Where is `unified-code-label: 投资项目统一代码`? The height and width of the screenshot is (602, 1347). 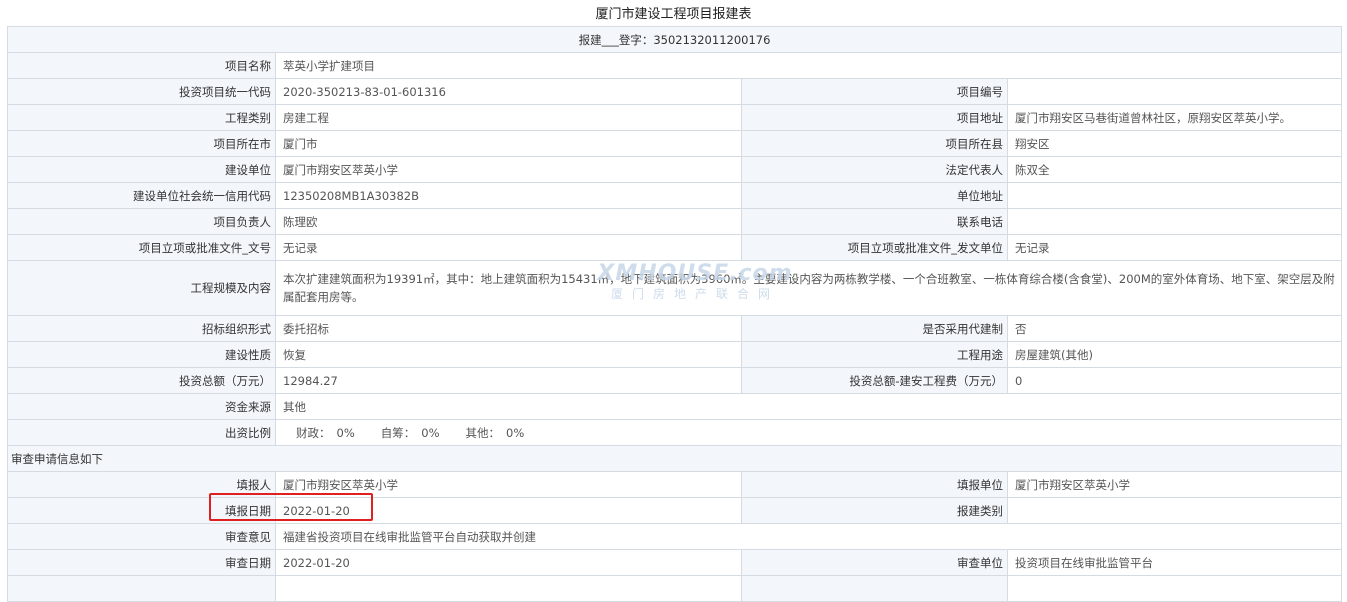
unified-code-label: 投资项目统一代码 is located at coordinates (141, 91).